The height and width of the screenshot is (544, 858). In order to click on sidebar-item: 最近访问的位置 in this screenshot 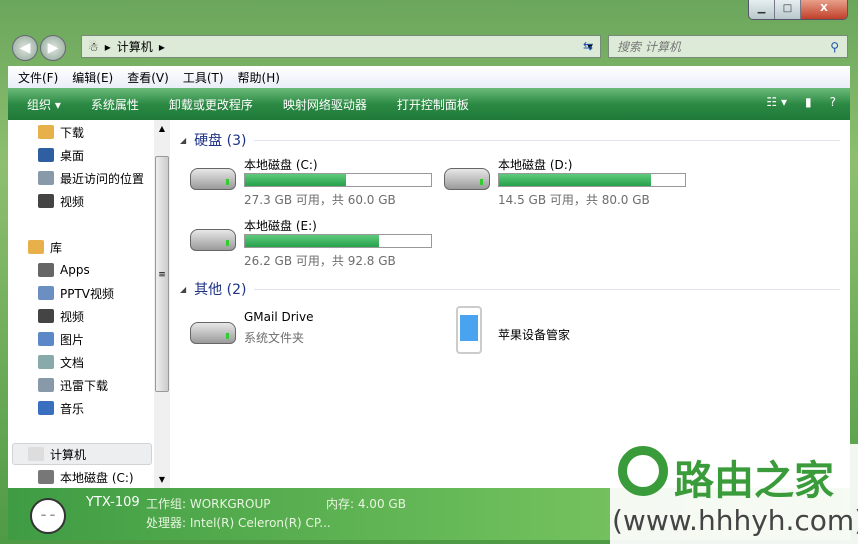, I will do `click(91, 178)`.